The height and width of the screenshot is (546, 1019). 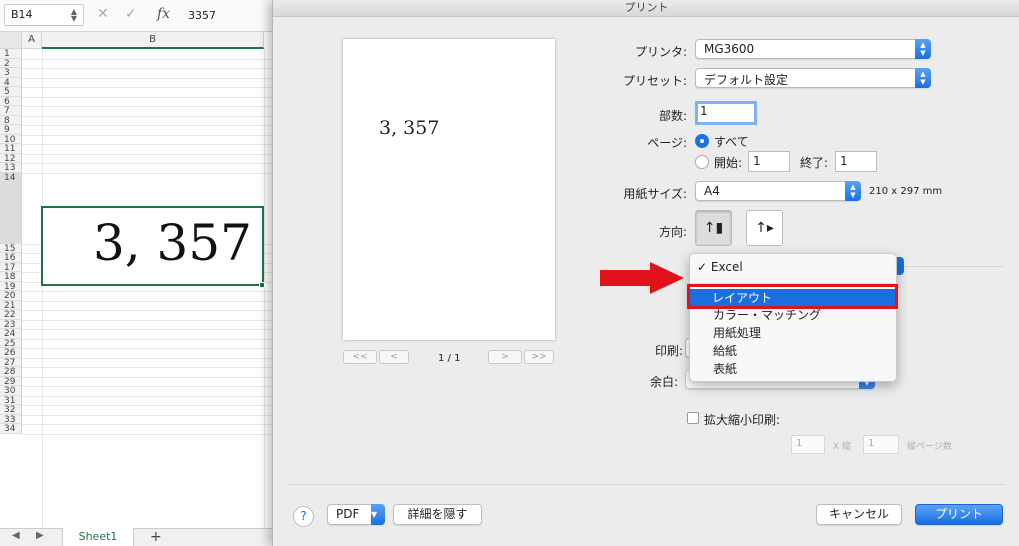 I want to click on row-header: 7, so click(x=11, y=111).